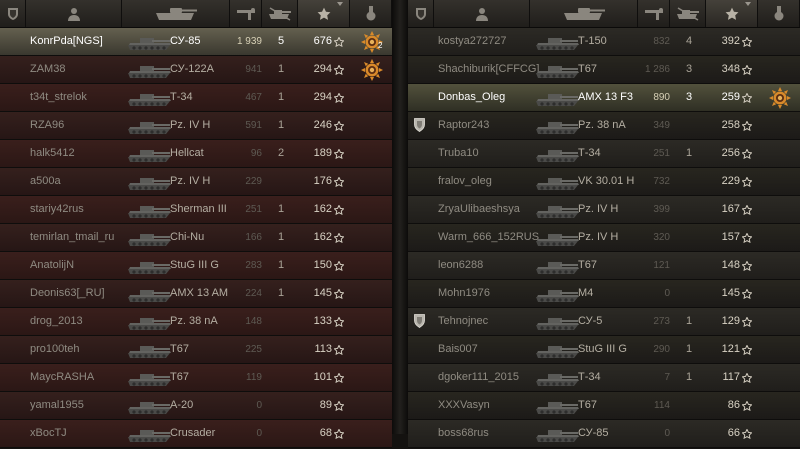 This screenshot has height=449, width=800. Describe the element at coordinates (604, 406) in the screenshot. I see `player-row: XXXVasyn T67 114 86` at that location.